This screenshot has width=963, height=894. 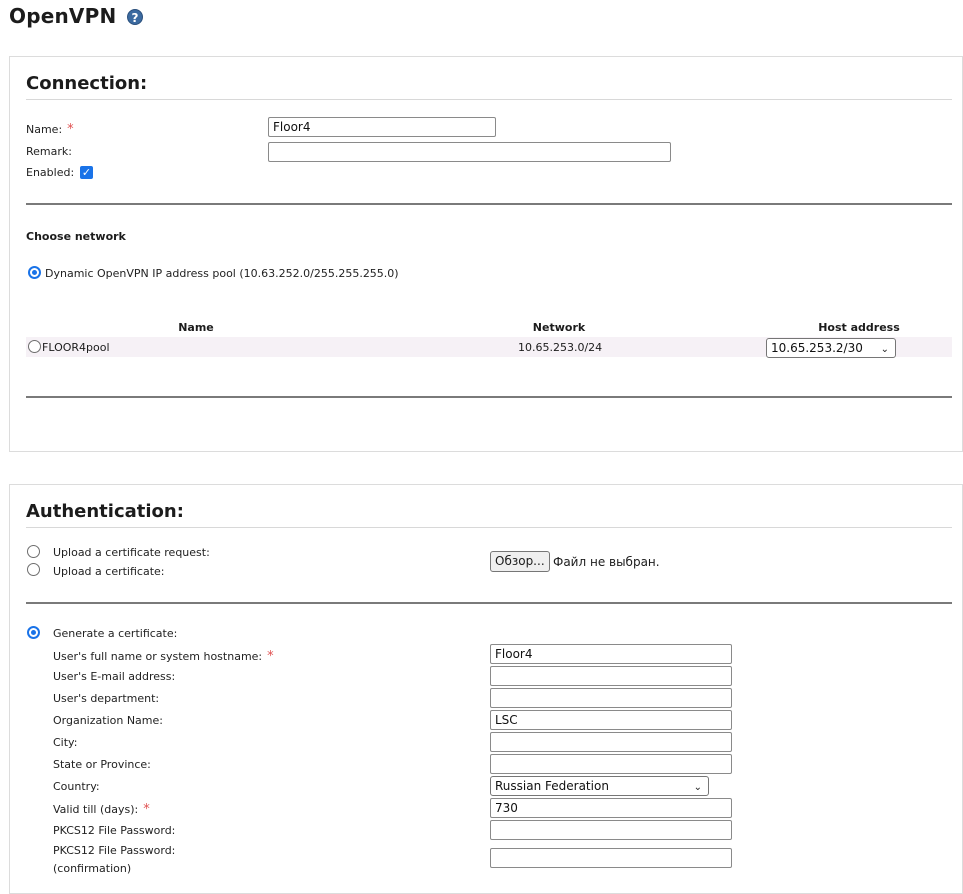 I want to click on choose-network-title: Choose network, so click(x=76, y=236).